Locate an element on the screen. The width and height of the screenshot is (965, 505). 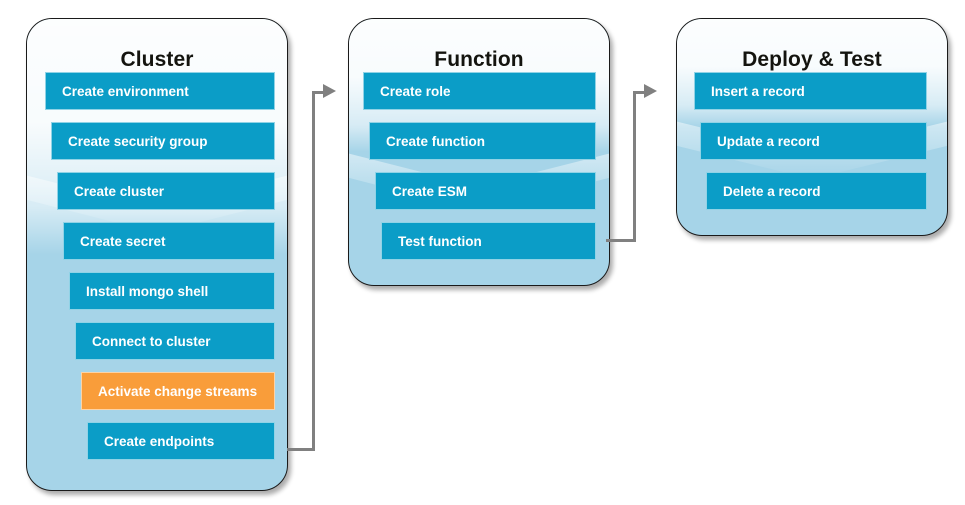
step-box: Delete a record is located at coordinates (816, 191).